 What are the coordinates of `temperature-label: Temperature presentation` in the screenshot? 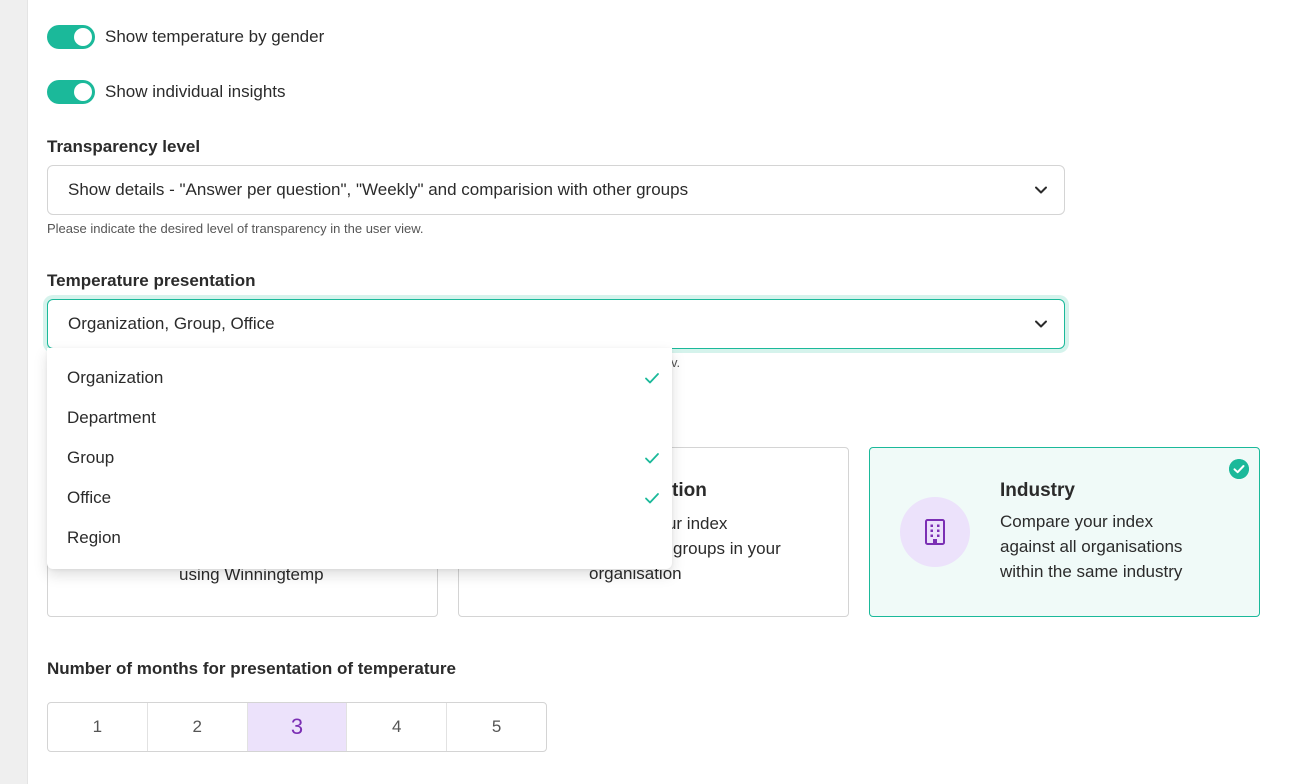 It's located at (151, 280).